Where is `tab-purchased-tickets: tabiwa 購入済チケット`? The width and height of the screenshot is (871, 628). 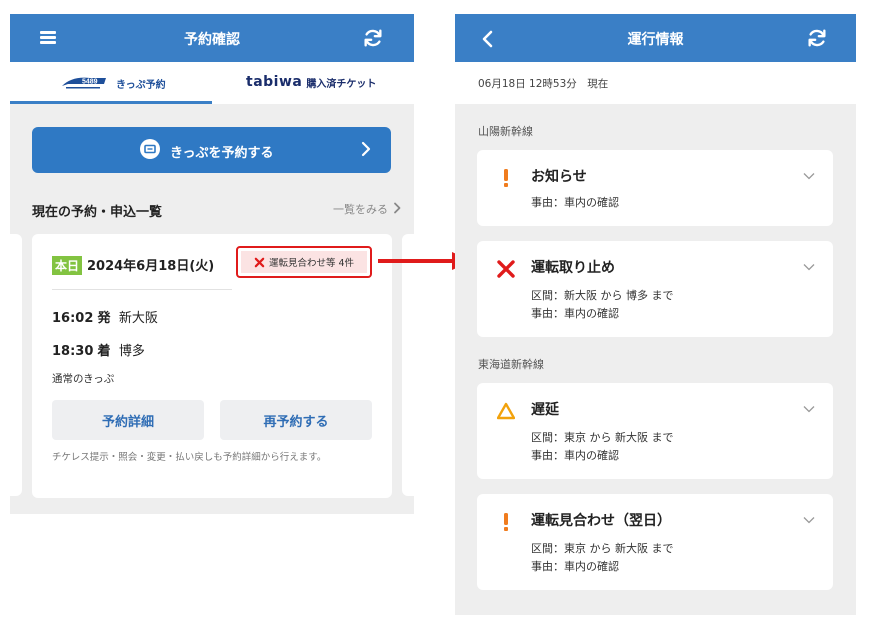 tab-purchased-tickets: tabiwa 購入済チケット is located at coordinates (311, 82).